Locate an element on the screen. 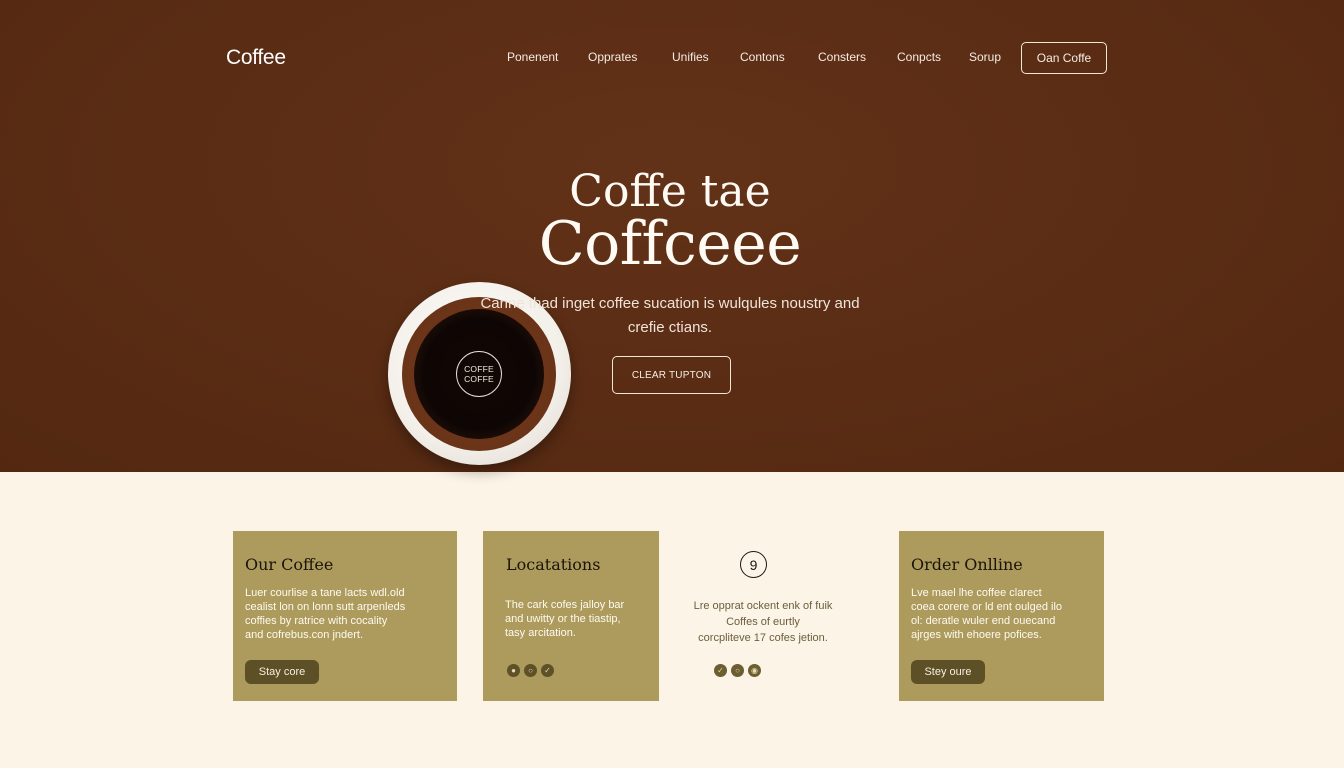 This screenshot has height=768, width=1344. nav-item-consters: Consters is located at coordinates (842, 57).